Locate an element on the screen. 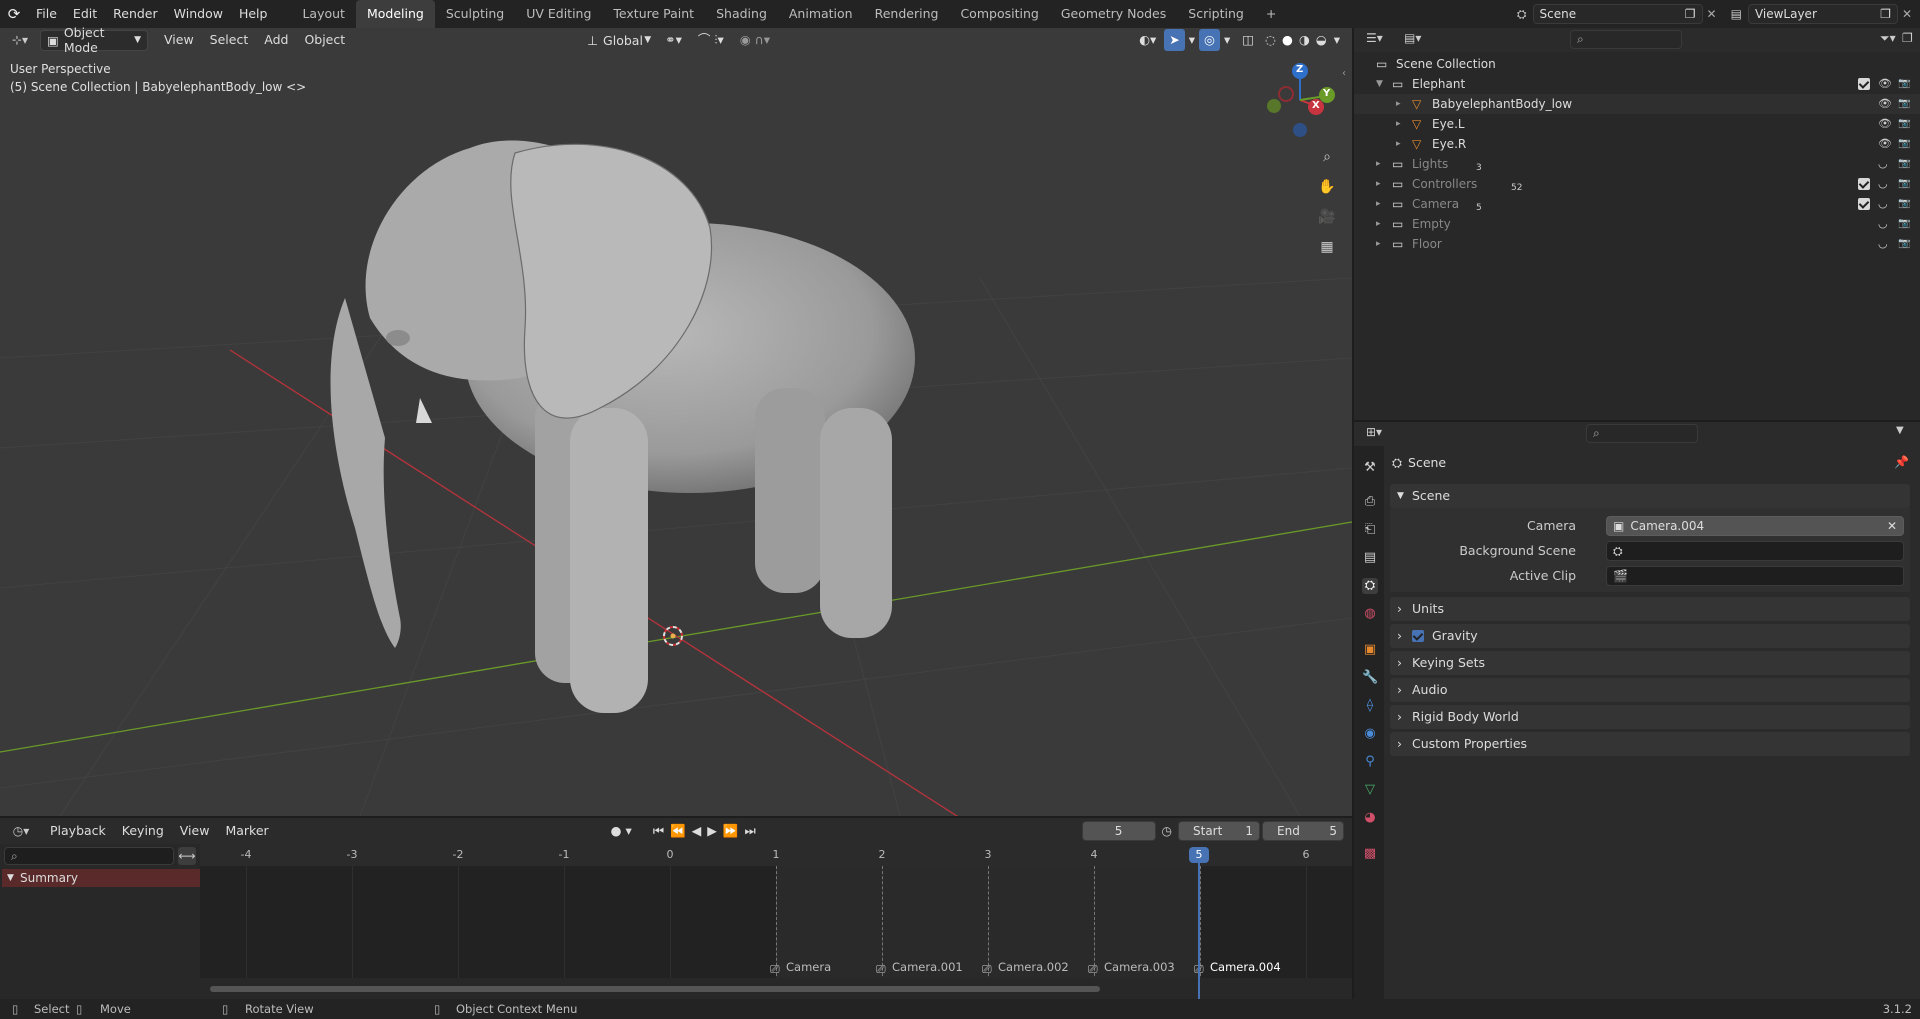 This screenshot has height=1019, width=1920. pivot-icon: ⚭▾ is located at coordinates (673, 40).